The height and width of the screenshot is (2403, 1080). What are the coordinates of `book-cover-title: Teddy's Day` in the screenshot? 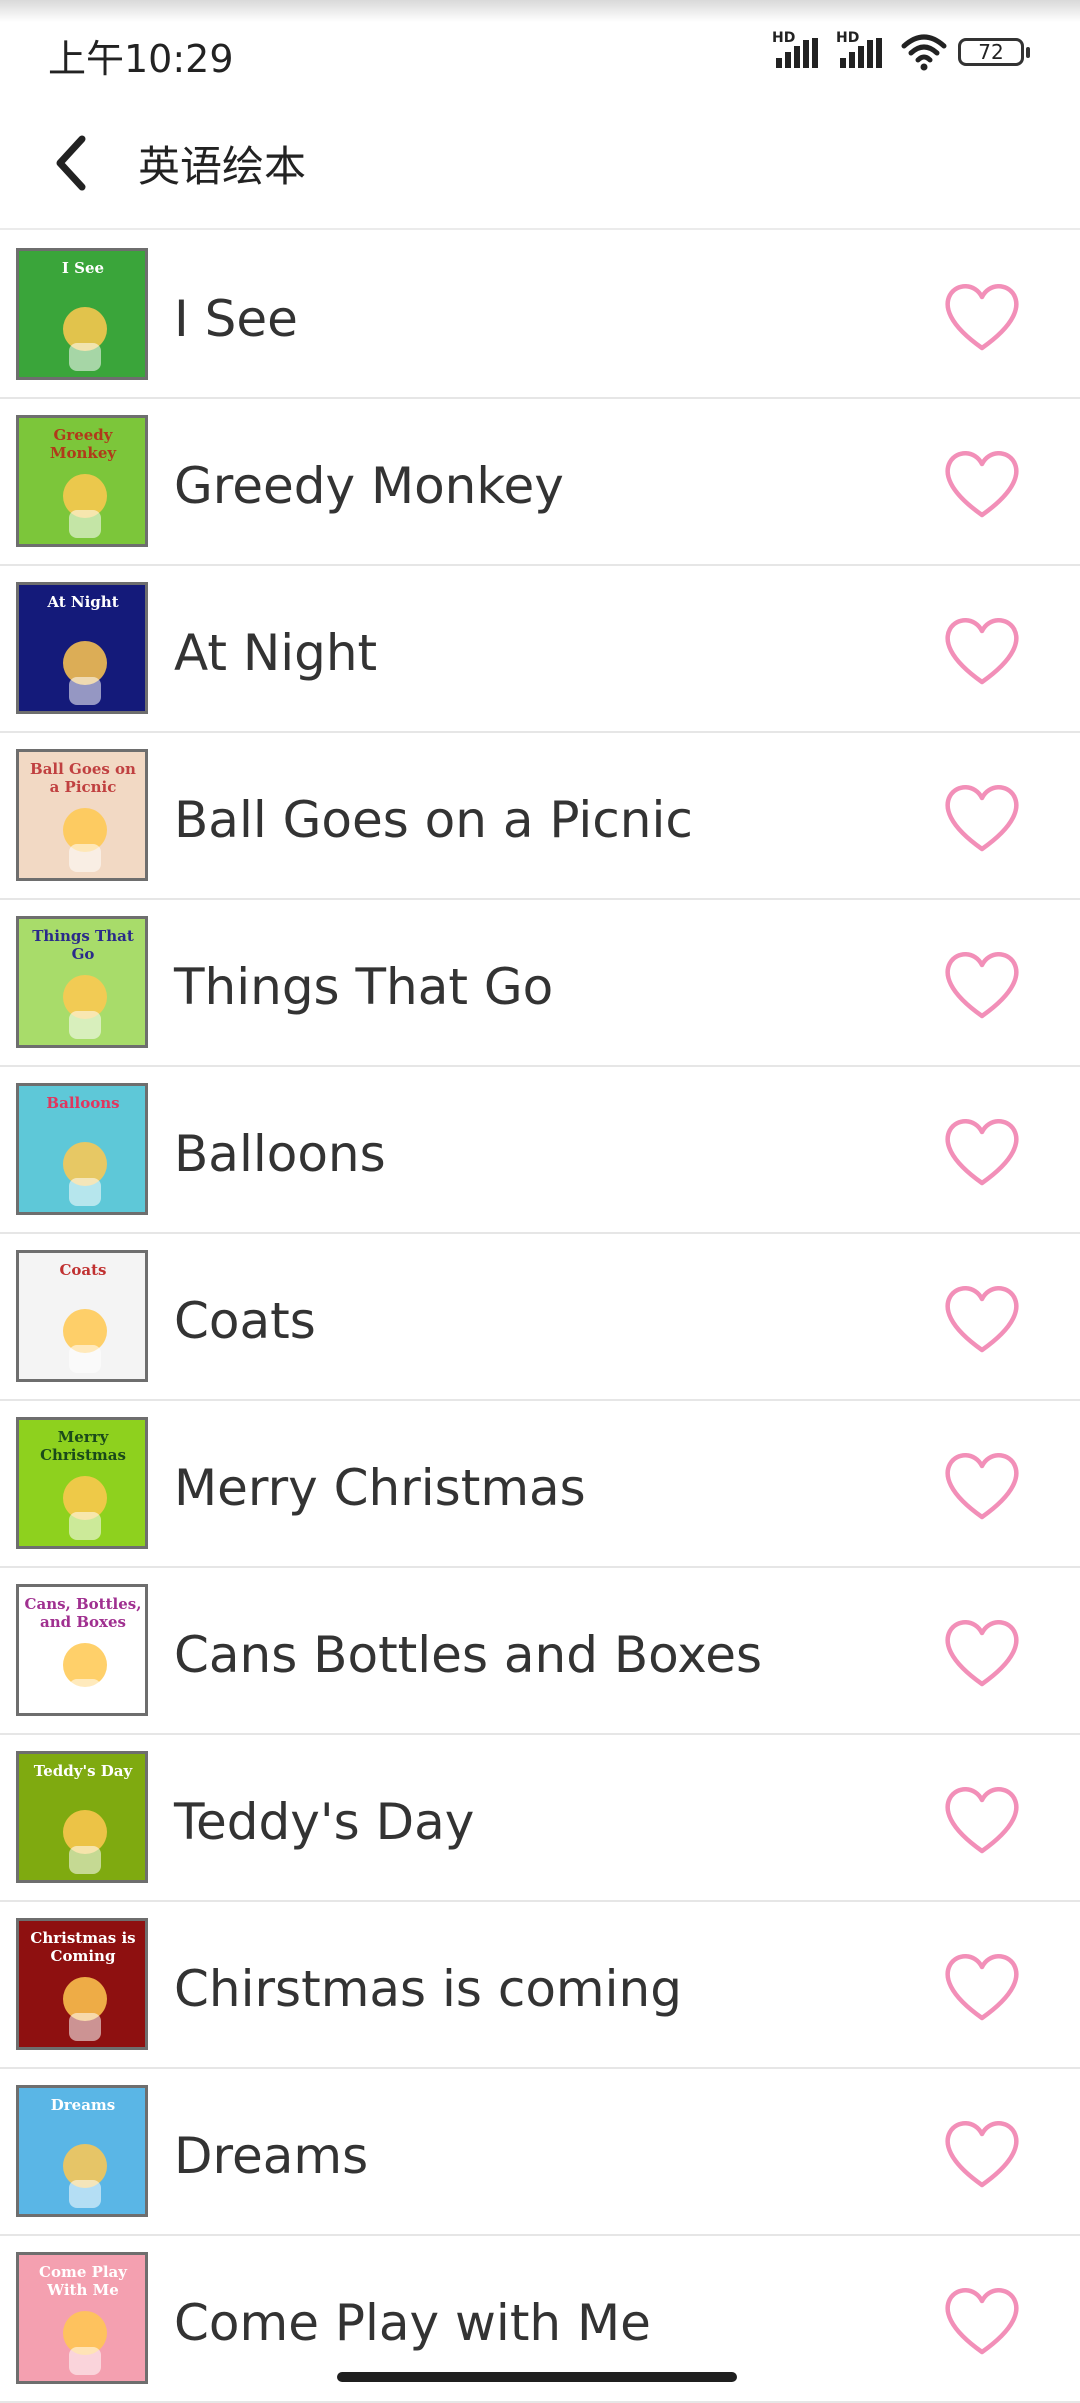 It's located at (83, 1771).